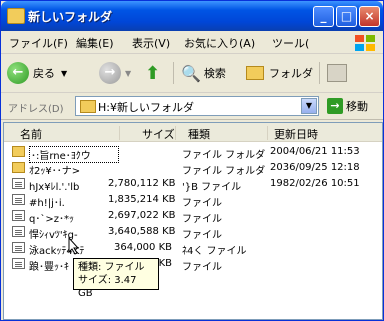 This screenshot has height=321, width=384. I want to click on column-date: 更新日時, so click(324, 133).